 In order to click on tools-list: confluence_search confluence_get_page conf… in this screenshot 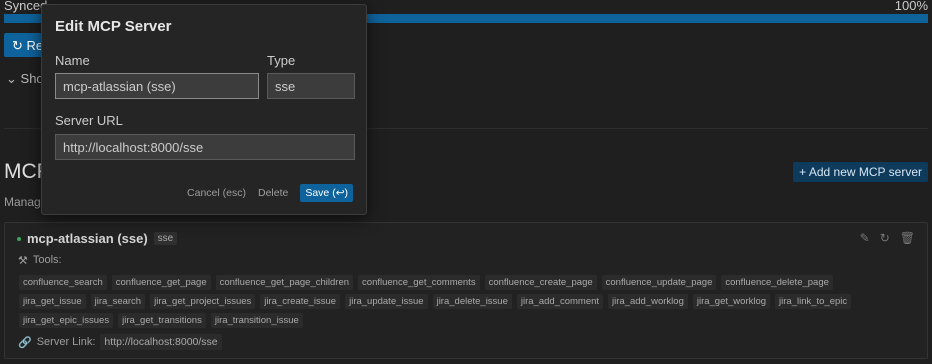, I will do `click(459, 301)`.